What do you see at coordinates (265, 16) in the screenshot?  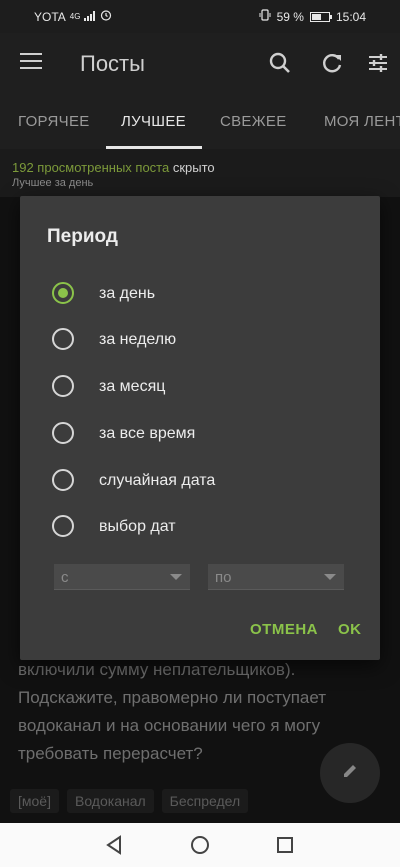 I see `vibrate-icon` at bounding box center [265, 16].